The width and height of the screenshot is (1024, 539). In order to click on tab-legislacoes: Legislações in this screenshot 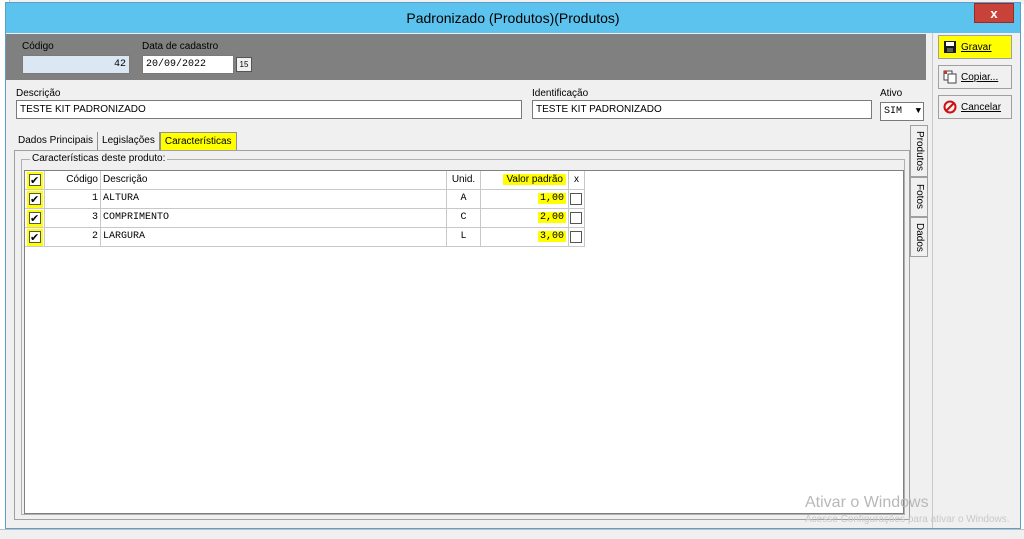, I will do `click(129, 141)`.